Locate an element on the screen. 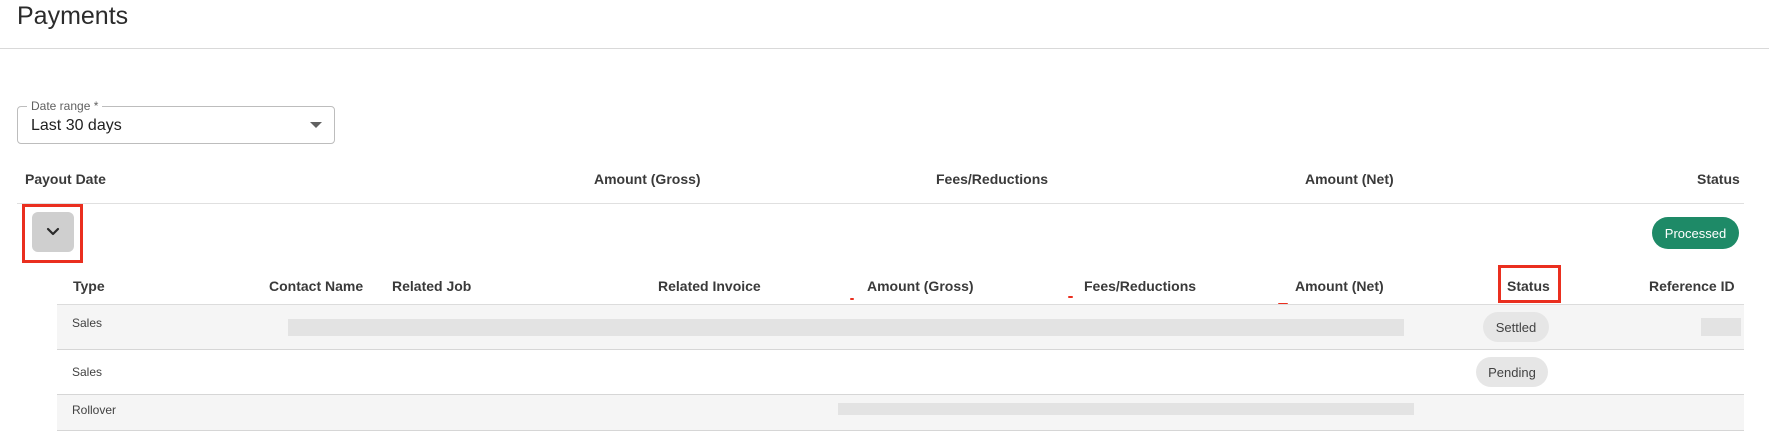 The image size is (1769, 436). page-title: Payments is located at coordinates (73, 16).